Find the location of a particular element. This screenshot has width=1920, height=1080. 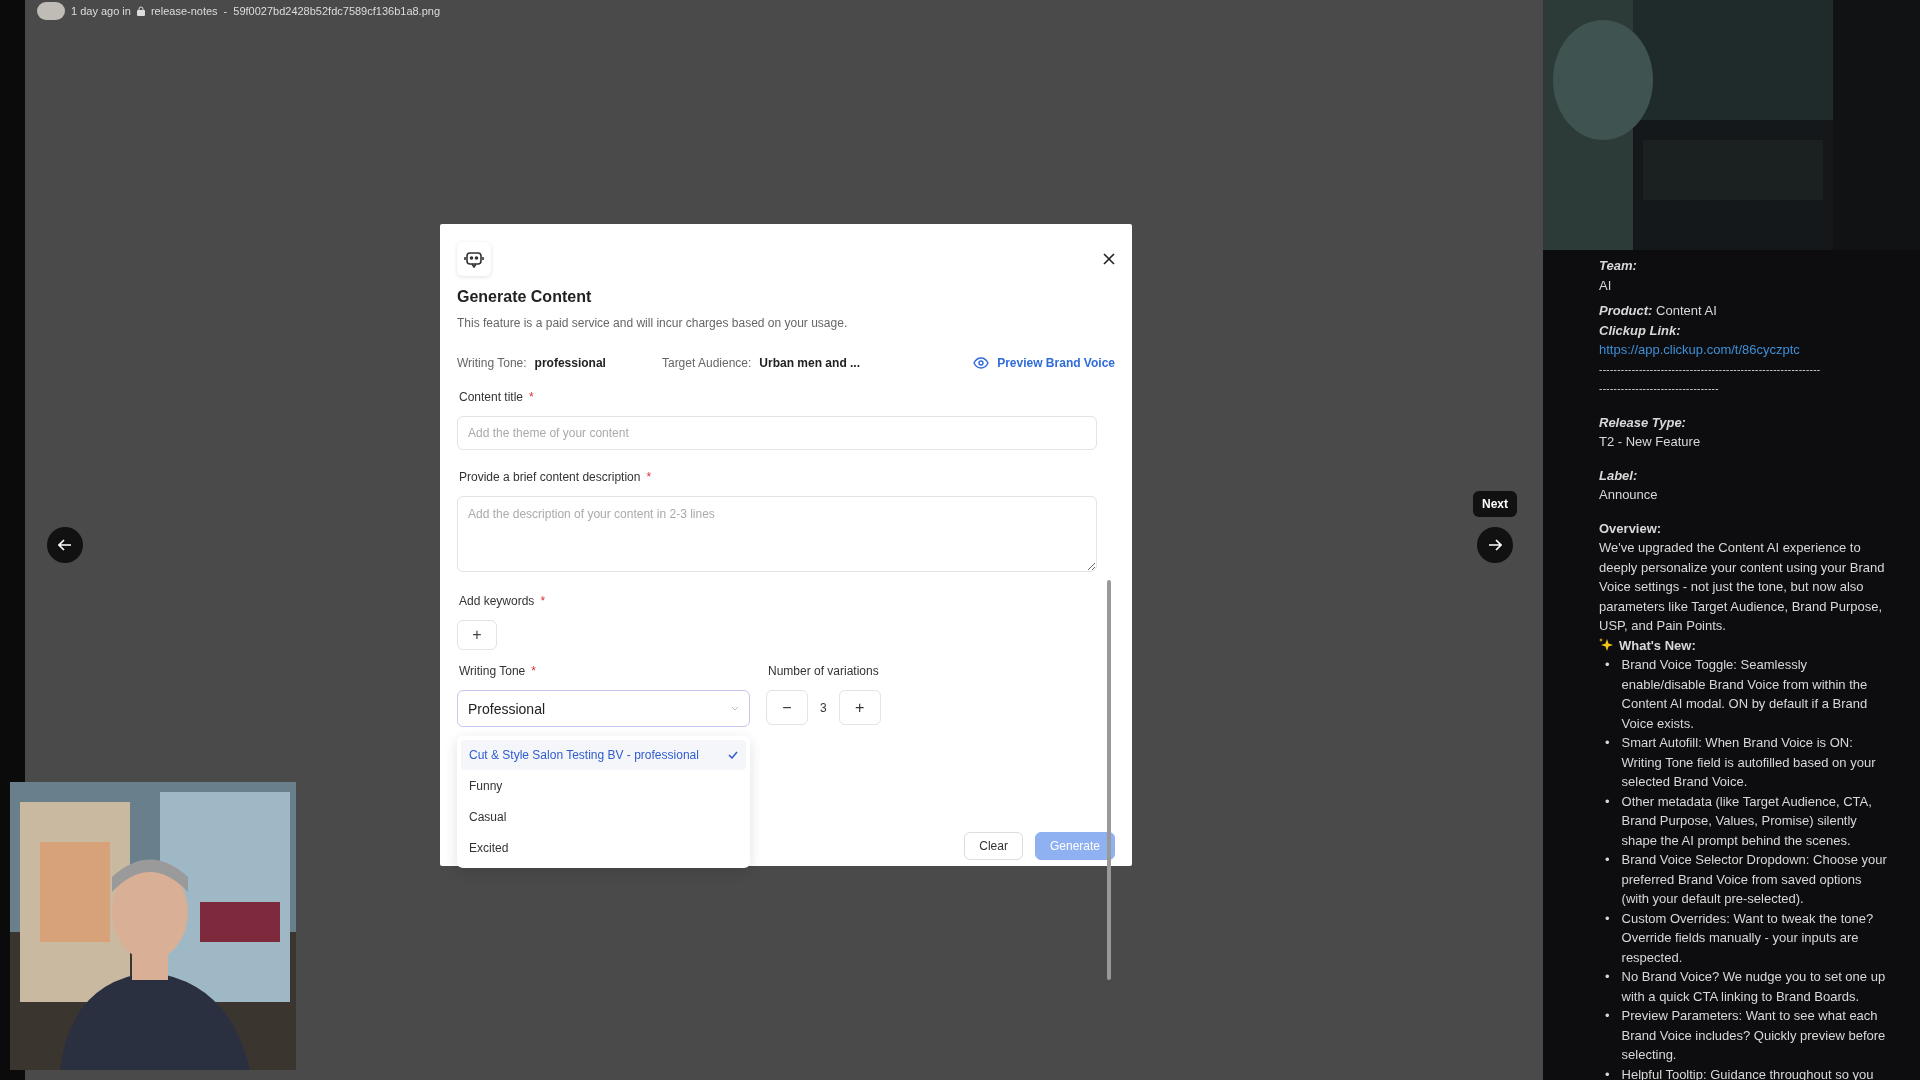

post-time: 1 day ago in is located at coordinates (101, 11).